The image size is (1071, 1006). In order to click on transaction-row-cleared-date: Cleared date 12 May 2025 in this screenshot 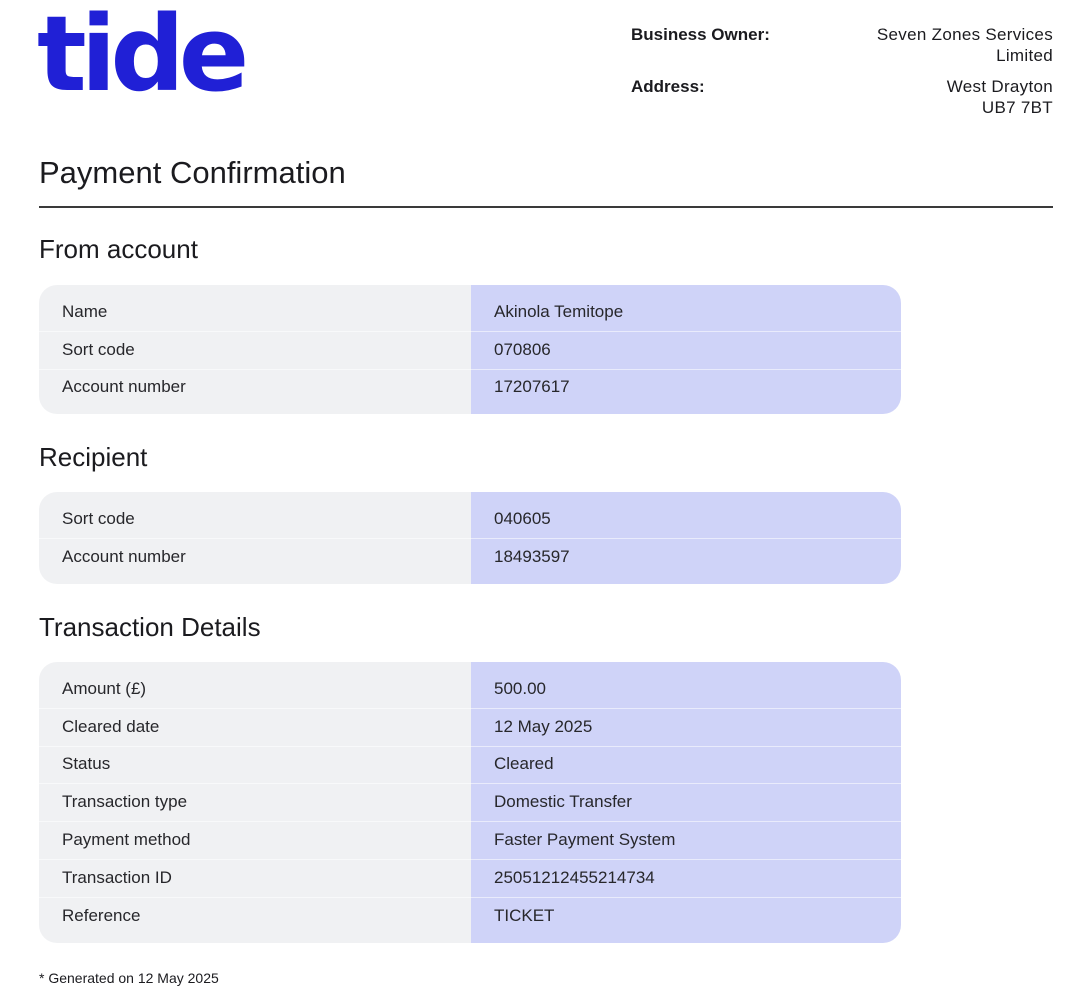, I will do `click(470, 727)`.